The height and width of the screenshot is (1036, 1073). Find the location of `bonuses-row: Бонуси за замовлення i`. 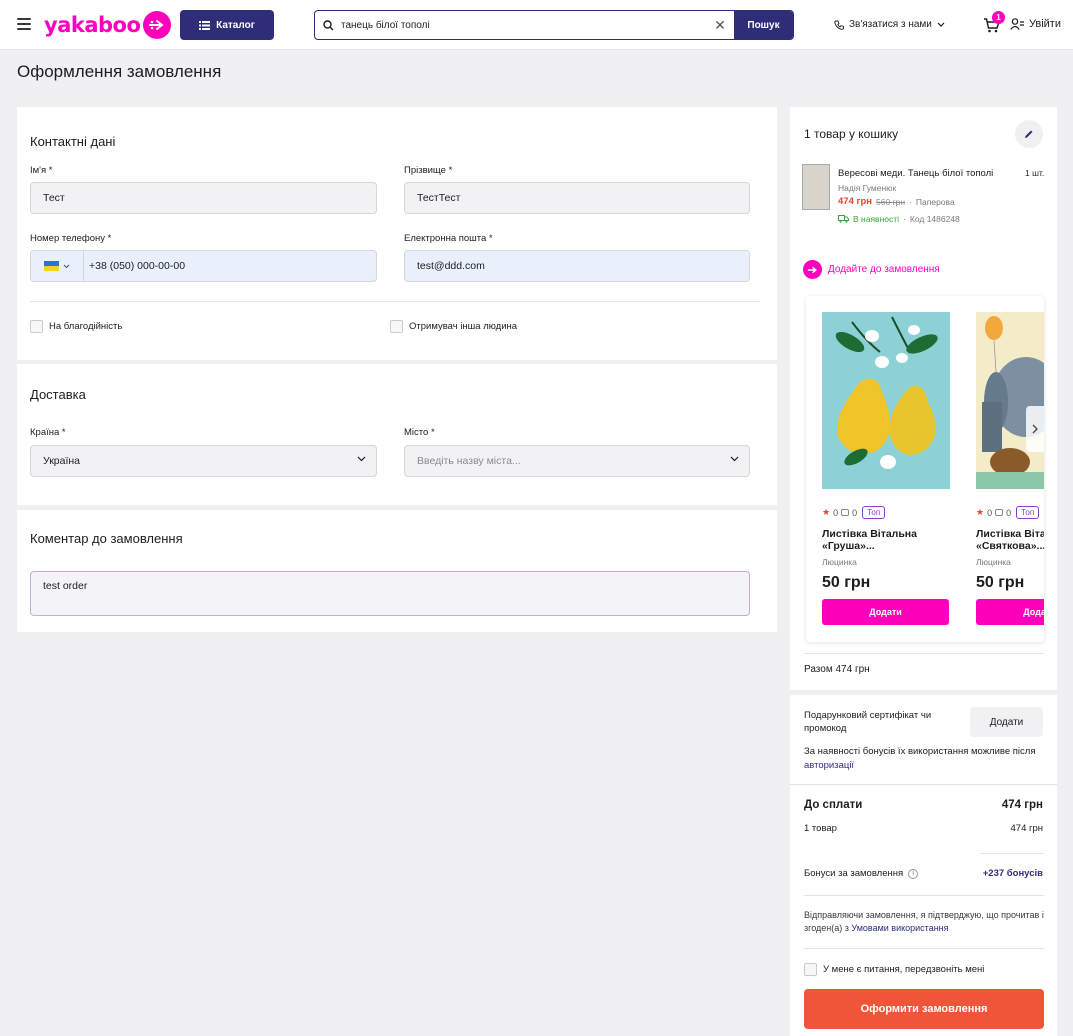

bonuses-row: Бонуси за замовлення i is located at coordinates (861, 873).